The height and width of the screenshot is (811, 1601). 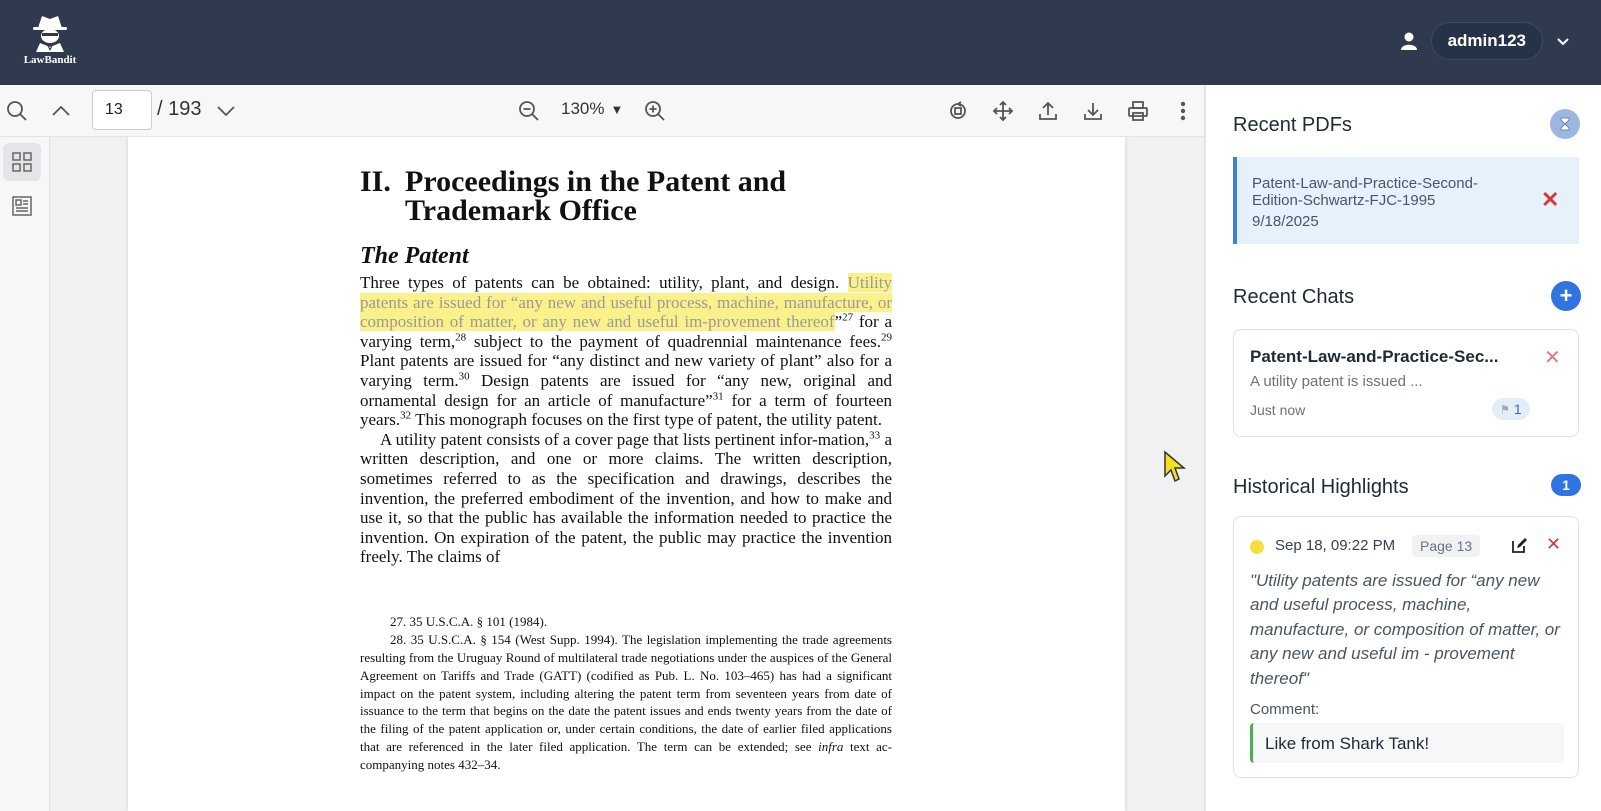 I want to click on user-menu: admin123, so click(x=1485, y=41).